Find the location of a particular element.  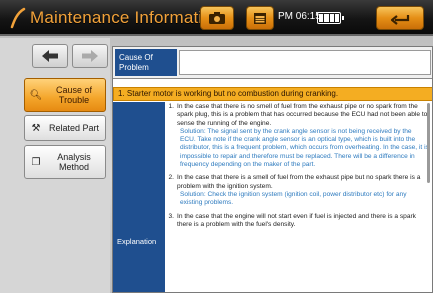

arrow-left-icon is located at coordinates (50, 56).